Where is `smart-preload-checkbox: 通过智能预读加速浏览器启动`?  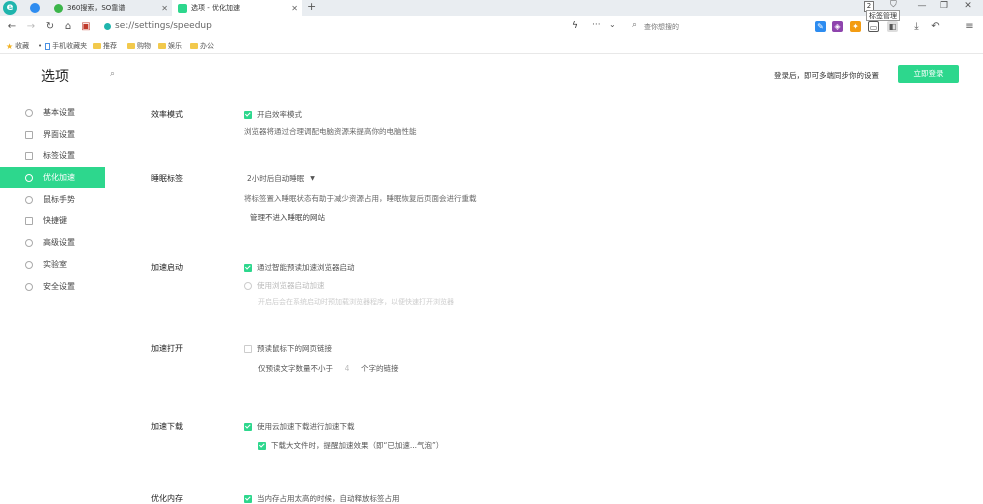
smart-preload-checkbox: 通过智能预读加速浏览器启动 is located at coordinates (299, 267).